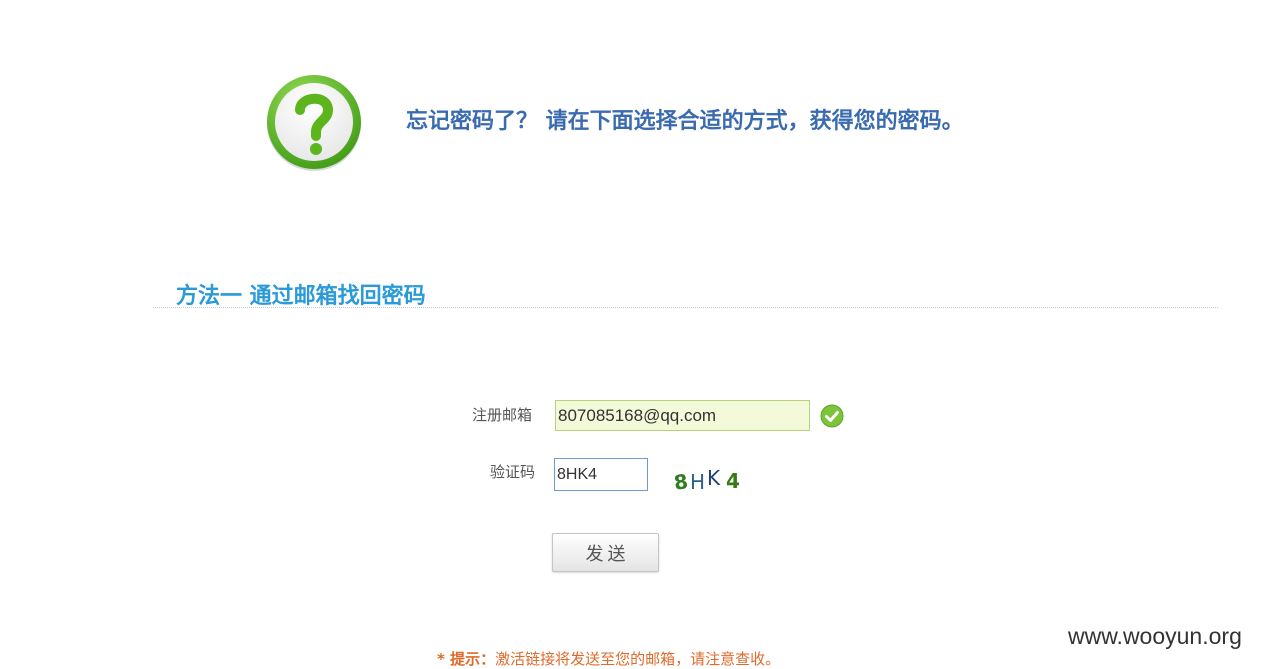 Image resolution: width=1275 pixels, height=669 pixels. I want to click on watermark: www.wooyun.org, so click(1155, 636).